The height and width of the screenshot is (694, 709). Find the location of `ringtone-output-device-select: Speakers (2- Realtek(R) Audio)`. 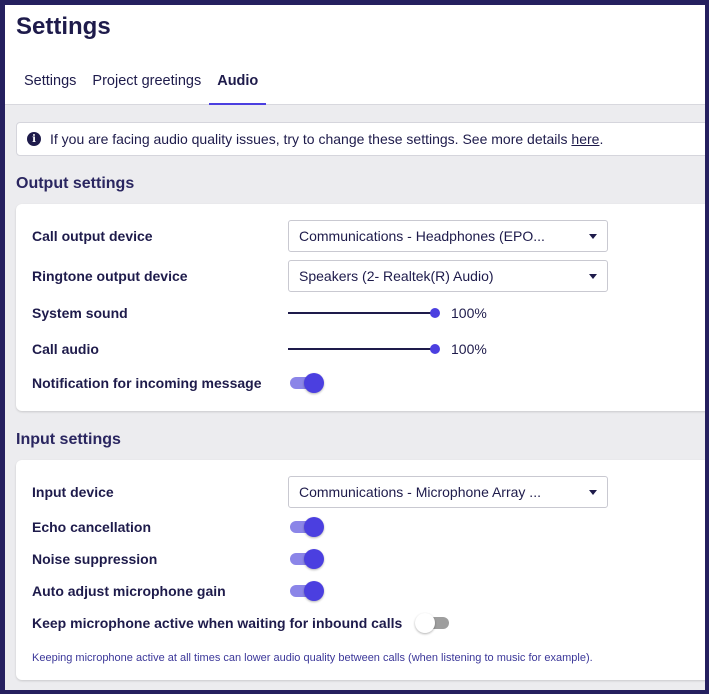

ringtone-output-device-select: Speakers (2- Realtek(R) Audio) is located at coordinates (448, 276).